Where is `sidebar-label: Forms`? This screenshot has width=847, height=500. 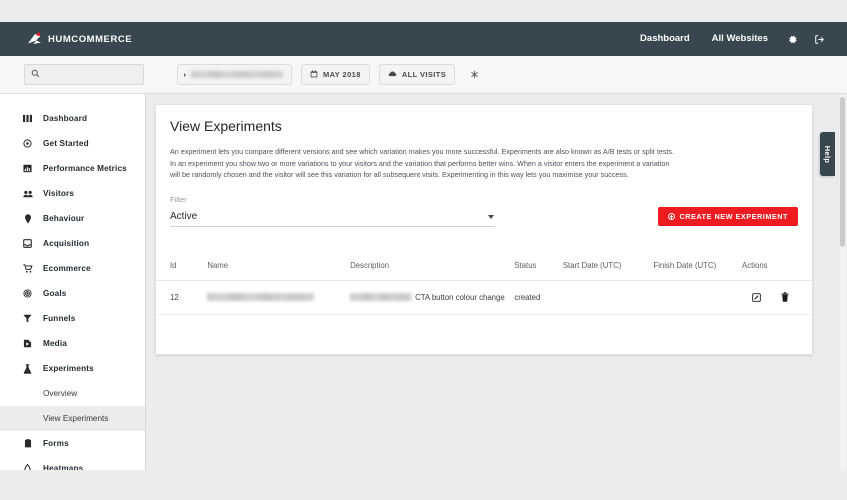 sidebar-label: Forms is located at coordinates (56, 443).